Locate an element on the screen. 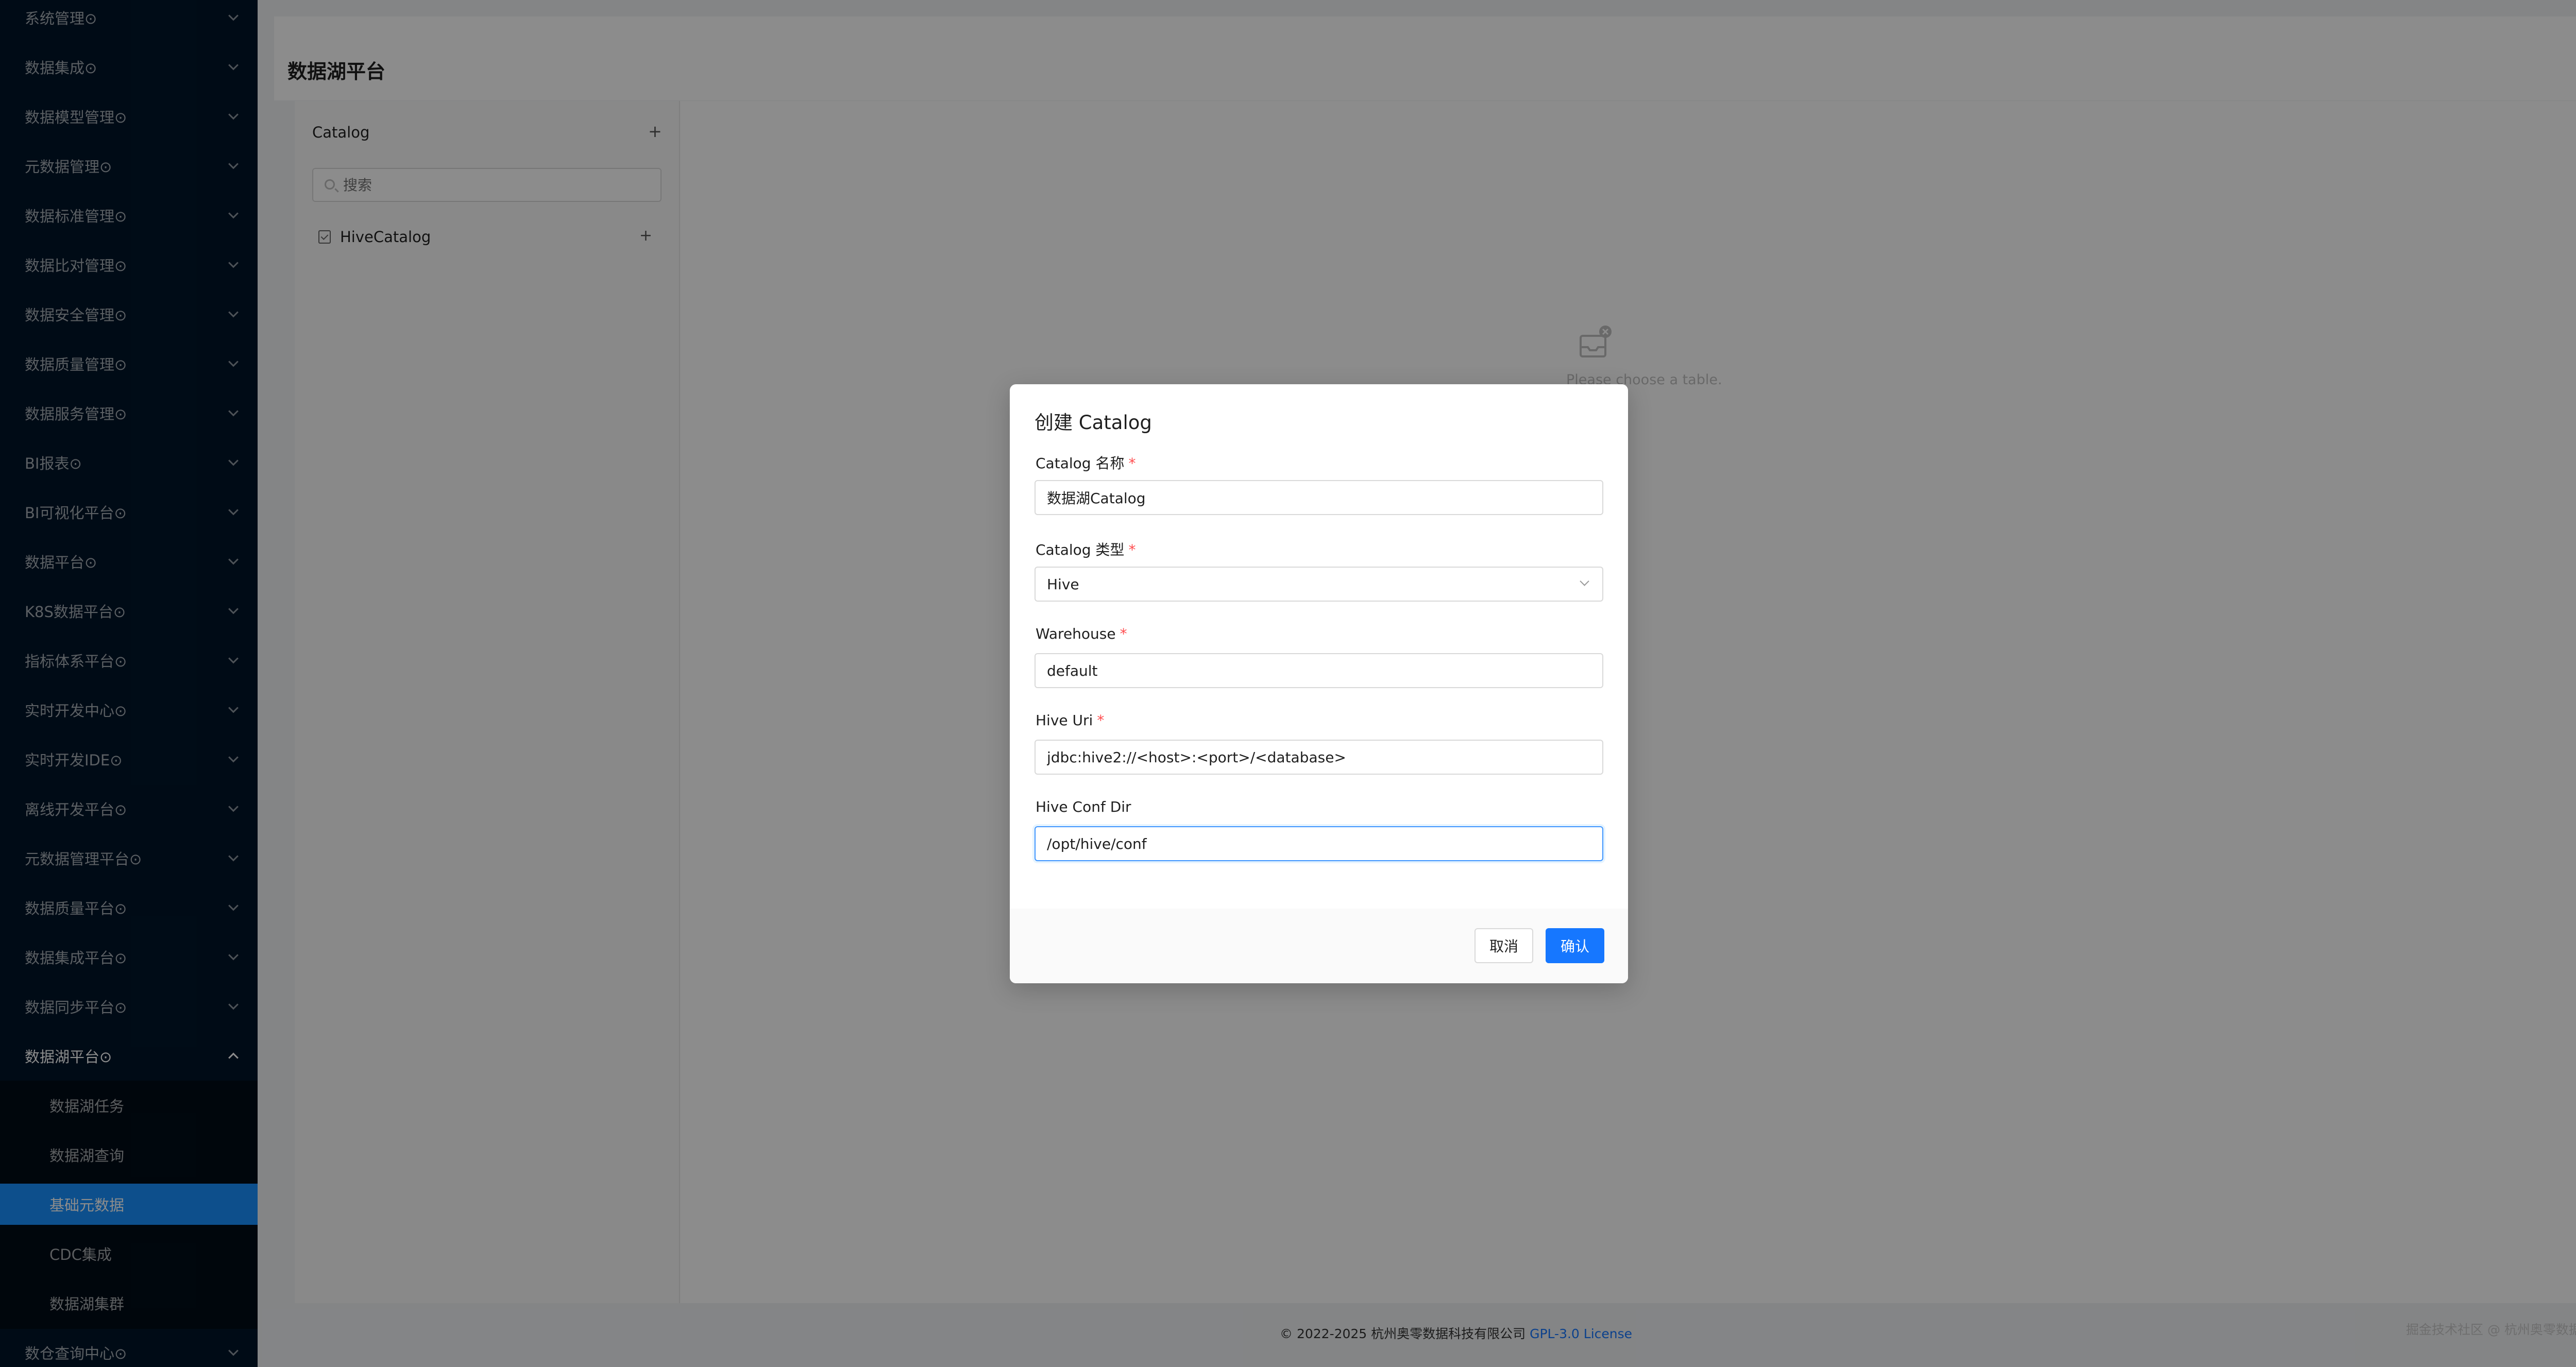 The image size is (2576, 1367). catalog-name-field is located at coordinates (1319, 498).